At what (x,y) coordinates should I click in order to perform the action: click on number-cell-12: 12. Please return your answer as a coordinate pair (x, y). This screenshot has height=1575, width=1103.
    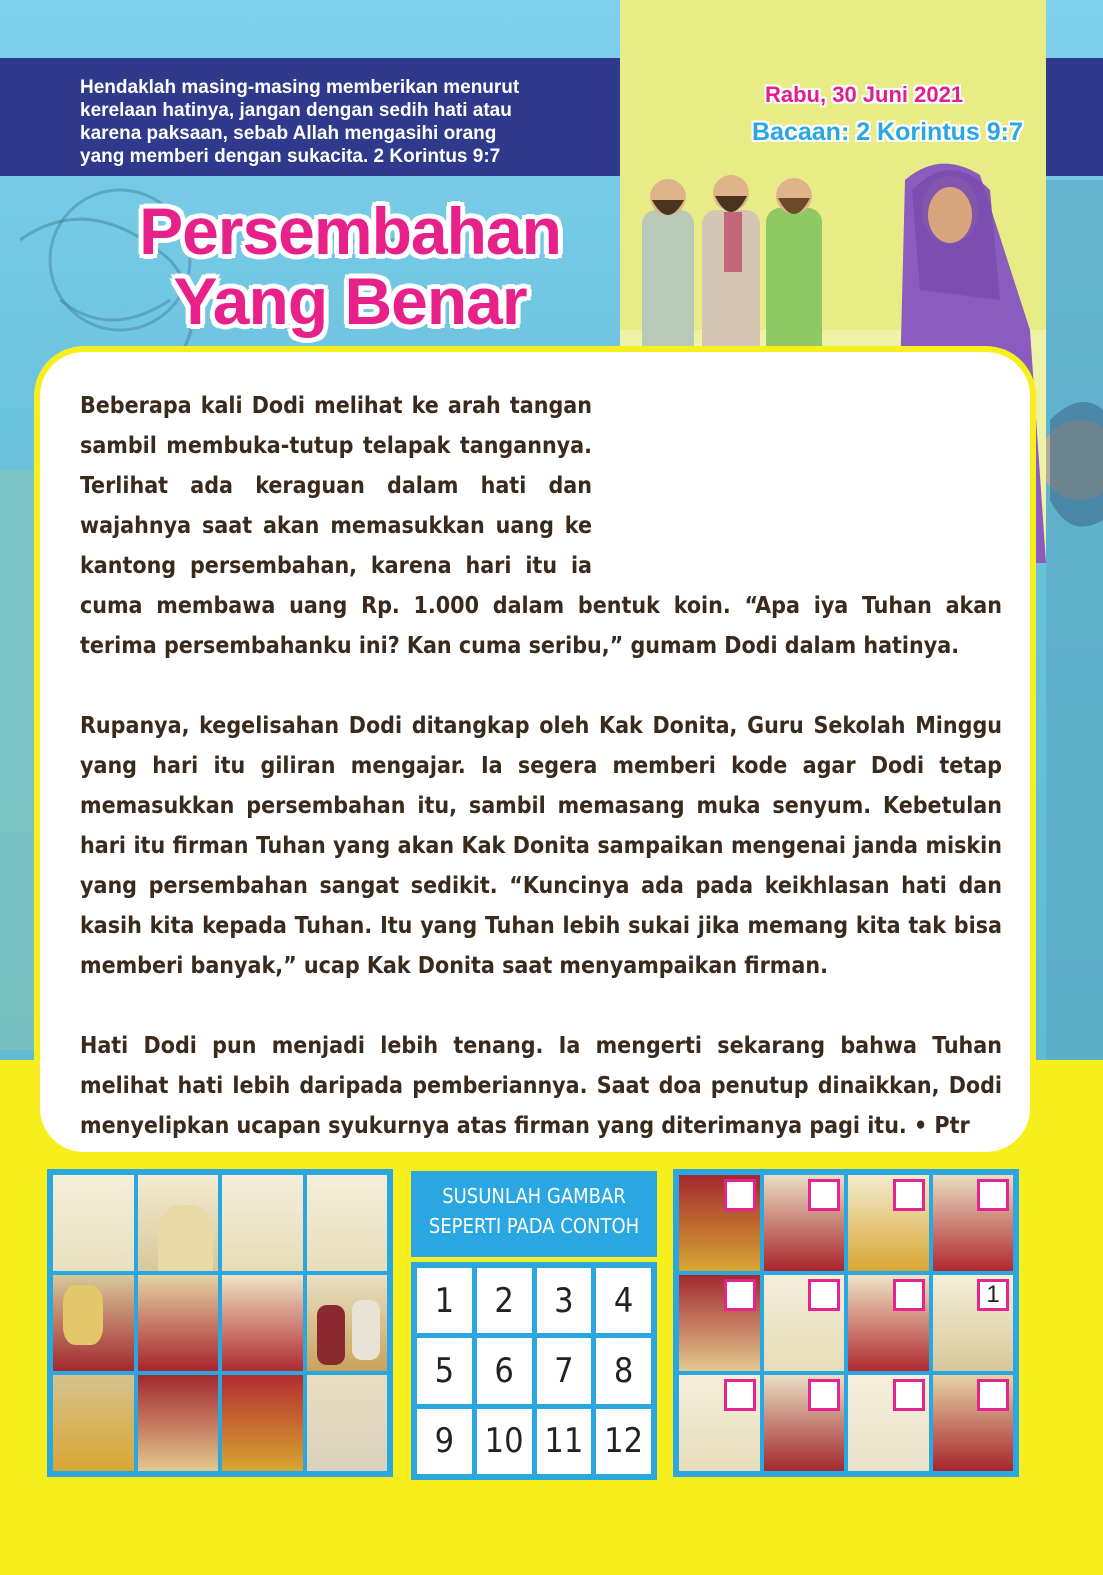
    Looking at the image, I should click on (623, 1441).